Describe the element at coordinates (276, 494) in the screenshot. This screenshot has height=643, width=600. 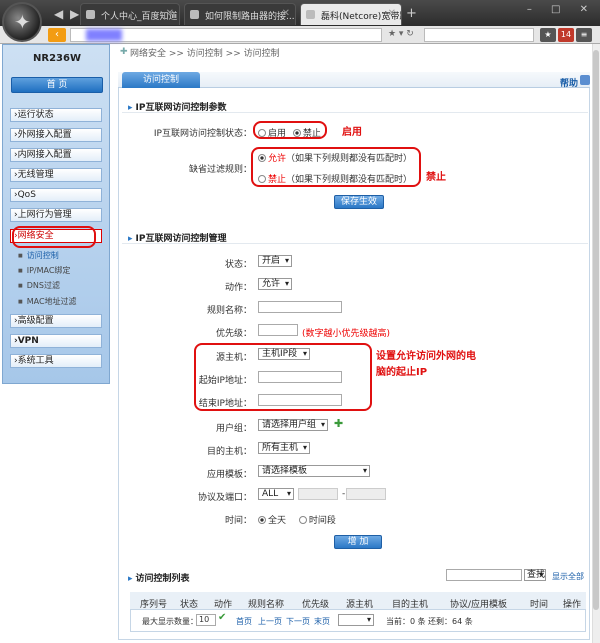
I see `protocol-select: ALL` at that location.